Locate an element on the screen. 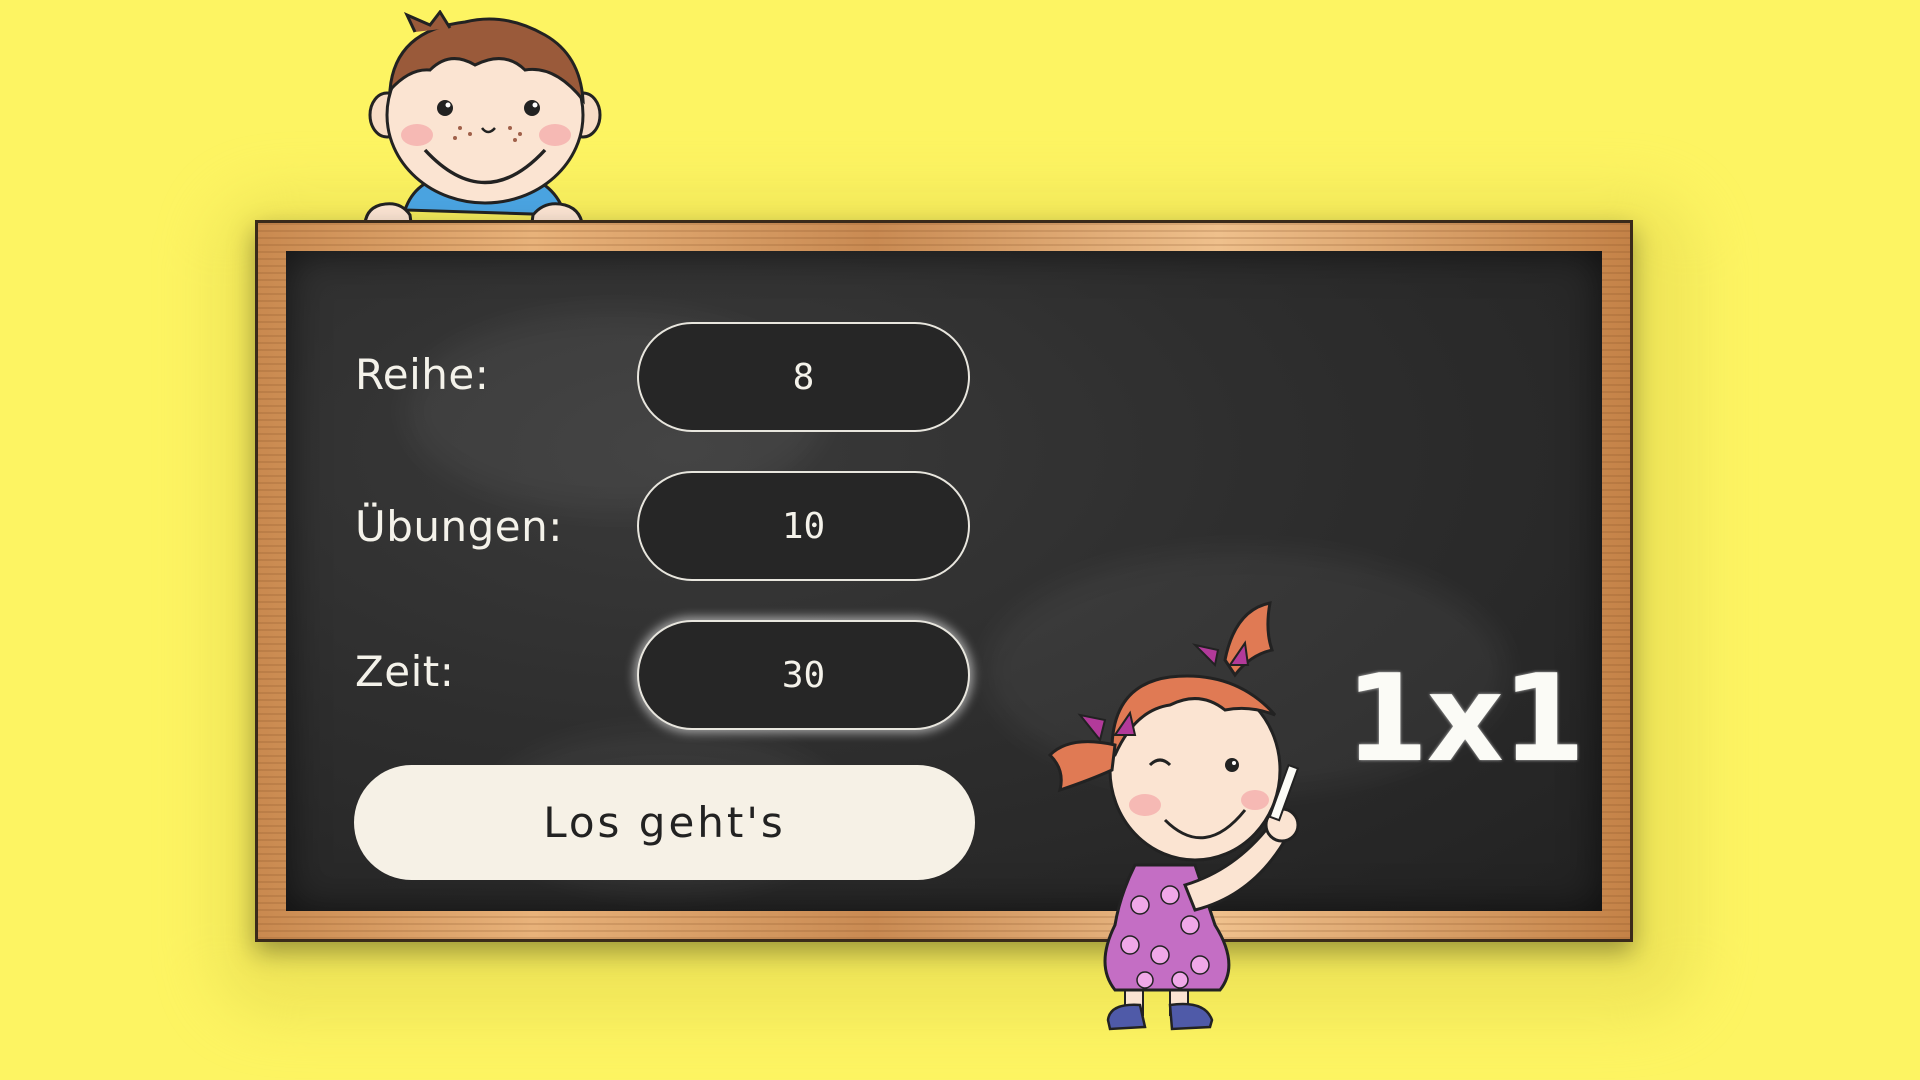 The image size is (1920, 1080). row-label: Reihe: is located at coordinates (422, 374).